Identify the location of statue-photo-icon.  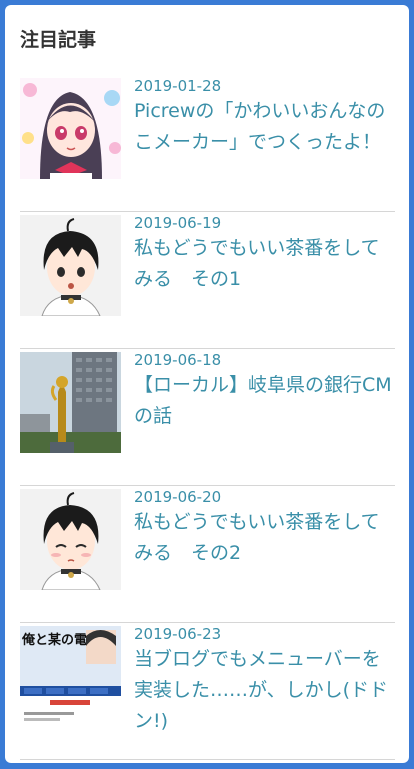
(70, 402).